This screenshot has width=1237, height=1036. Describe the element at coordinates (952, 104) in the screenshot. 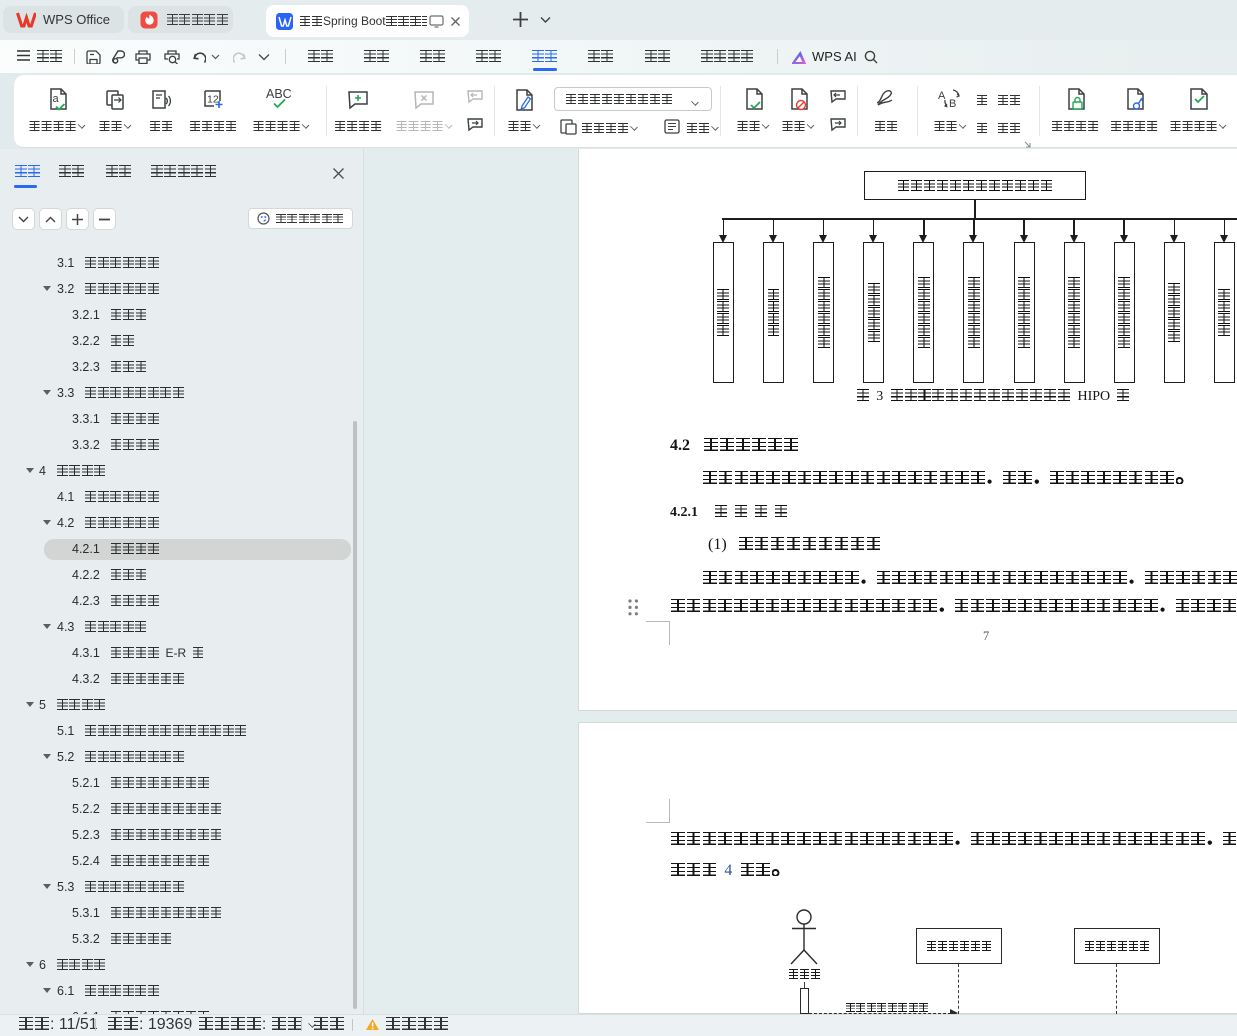

I see `svg-text: B` at that location.